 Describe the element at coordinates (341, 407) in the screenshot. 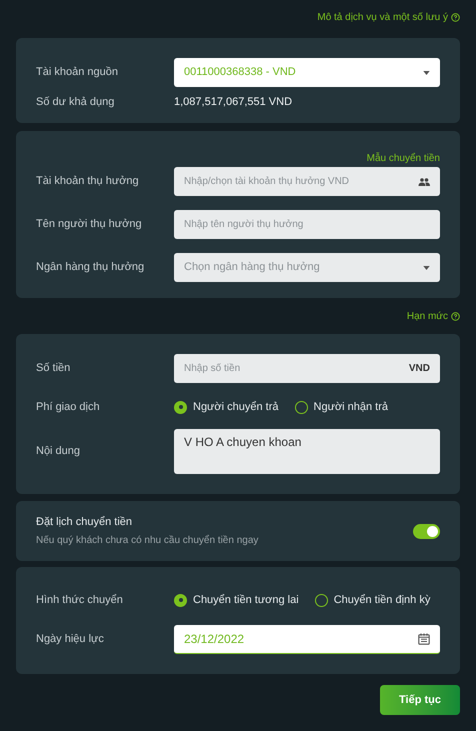

I see `radio-option: Người nhận trả` at that location.